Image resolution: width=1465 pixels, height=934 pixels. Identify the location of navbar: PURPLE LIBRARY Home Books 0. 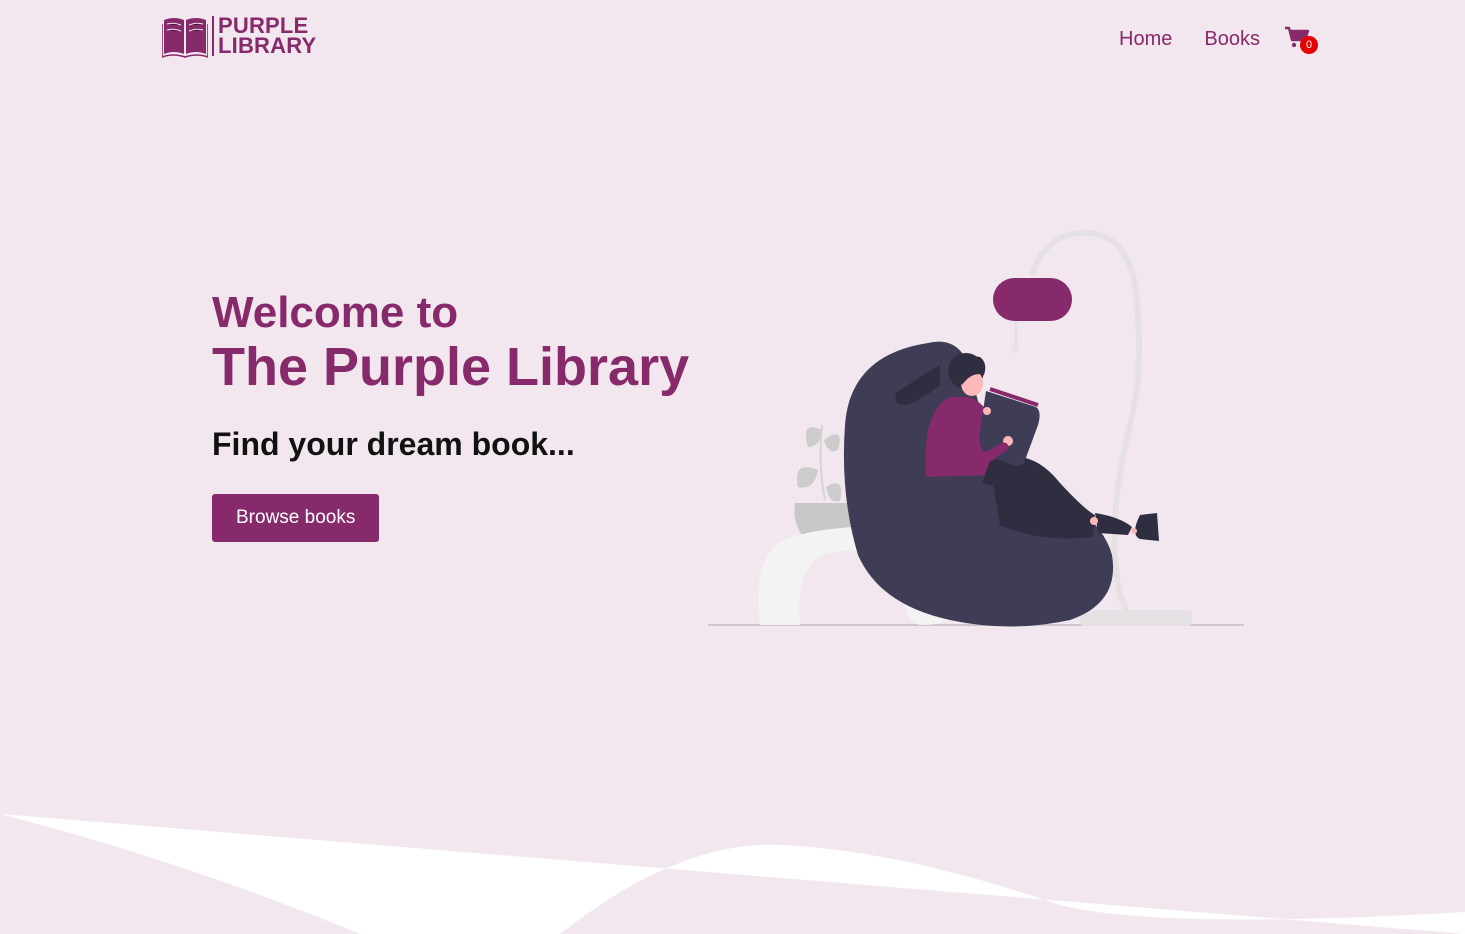
(732, 39).